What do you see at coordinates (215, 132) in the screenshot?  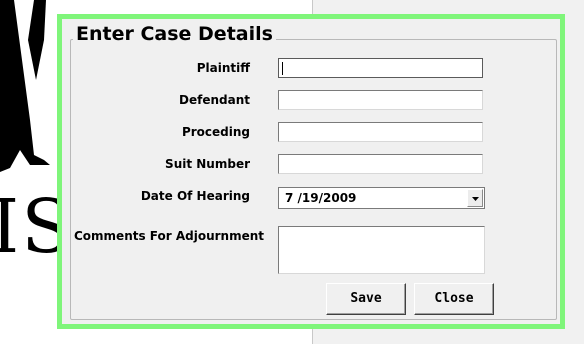 I see `proceding-label: Proceding` at bounding box center [215, 132].